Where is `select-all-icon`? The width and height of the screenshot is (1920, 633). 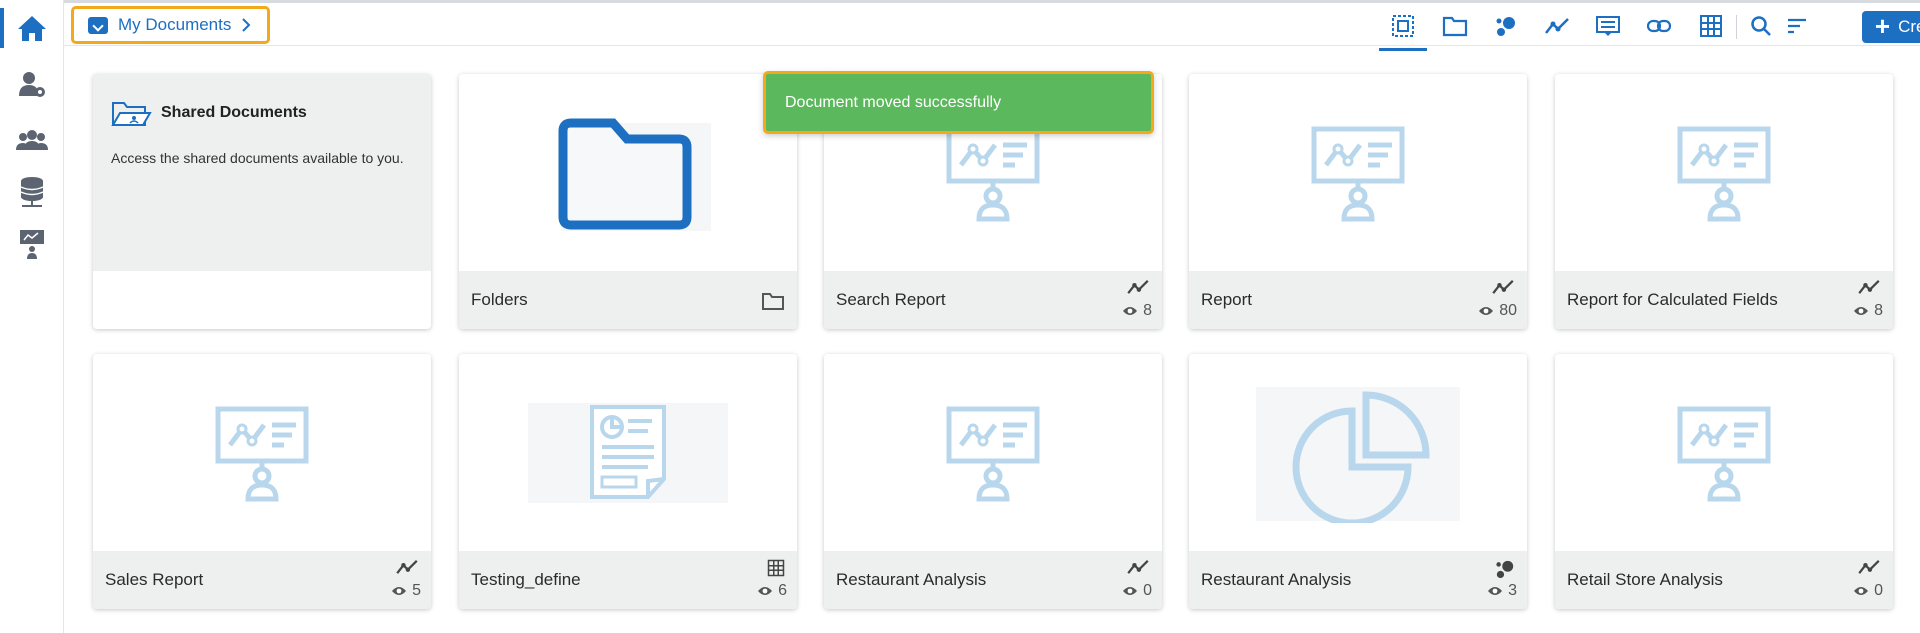
select-all-icon is located at coordinates (1403, 26).